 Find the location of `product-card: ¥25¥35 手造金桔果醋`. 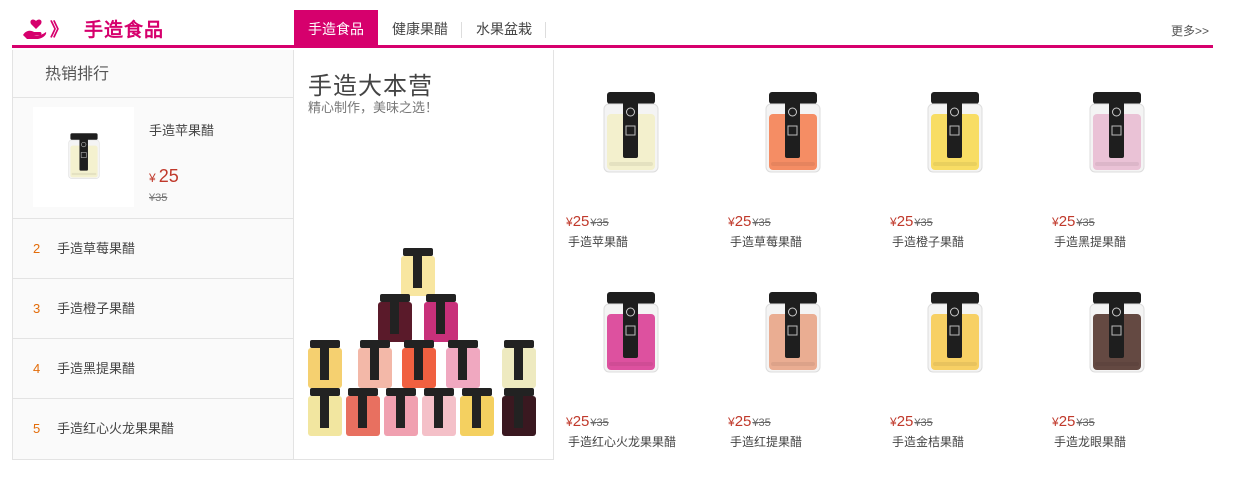

product-card: ¥25¥35 手造金桔果醋 is located at coordinates (963, 350).